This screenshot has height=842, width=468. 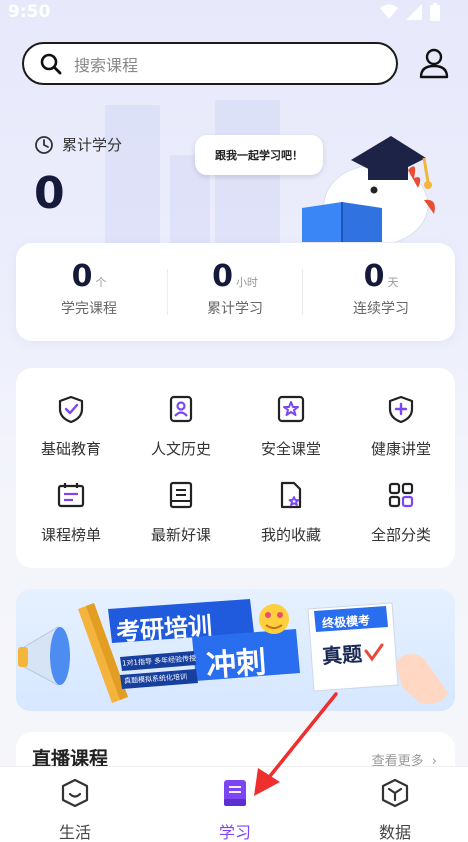 I want to click on grid-icon, so click(x=401, y=495).